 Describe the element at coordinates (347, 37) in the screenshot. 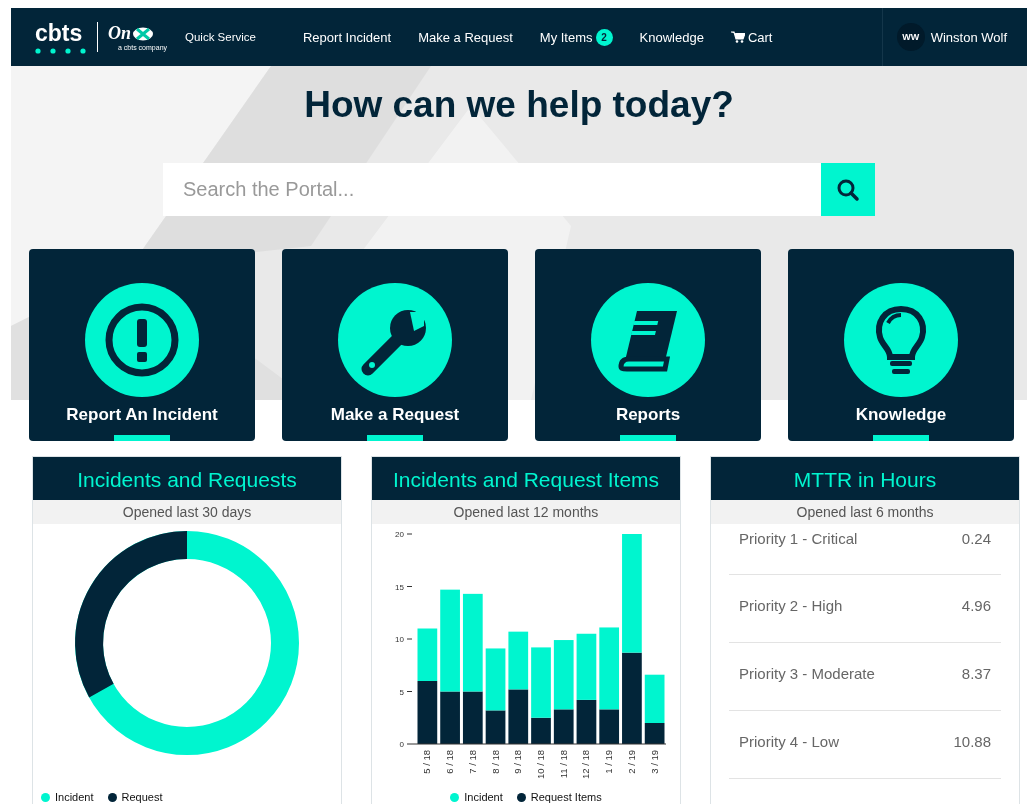

I see `nav-link: Report Incident` at that location.